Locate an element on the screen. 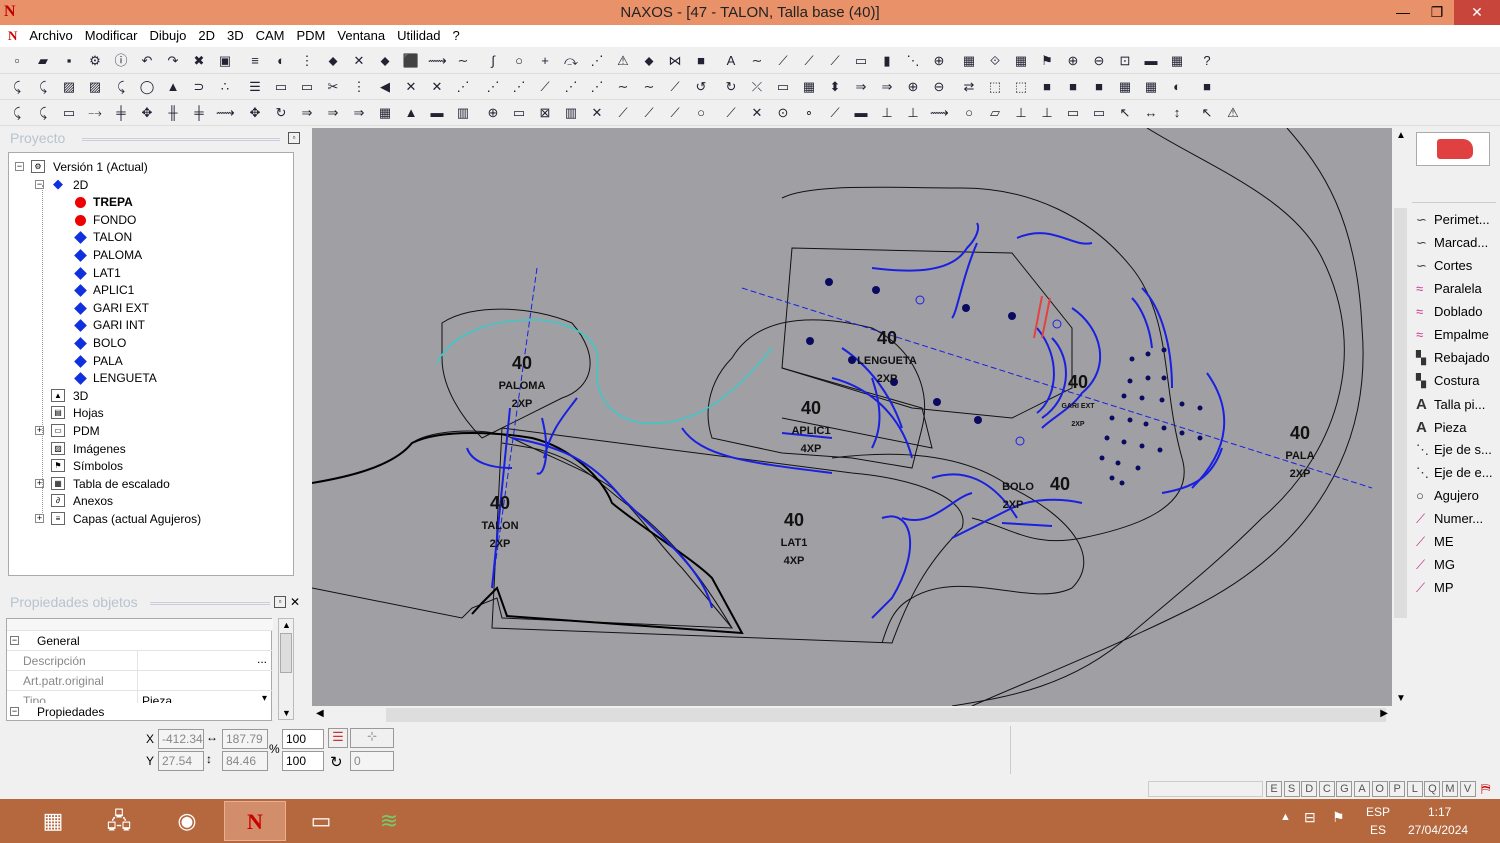 This screenshot has width=1500, height=843. chrome-taskbar-icon: ◉ is located at coordinates (187, 821).